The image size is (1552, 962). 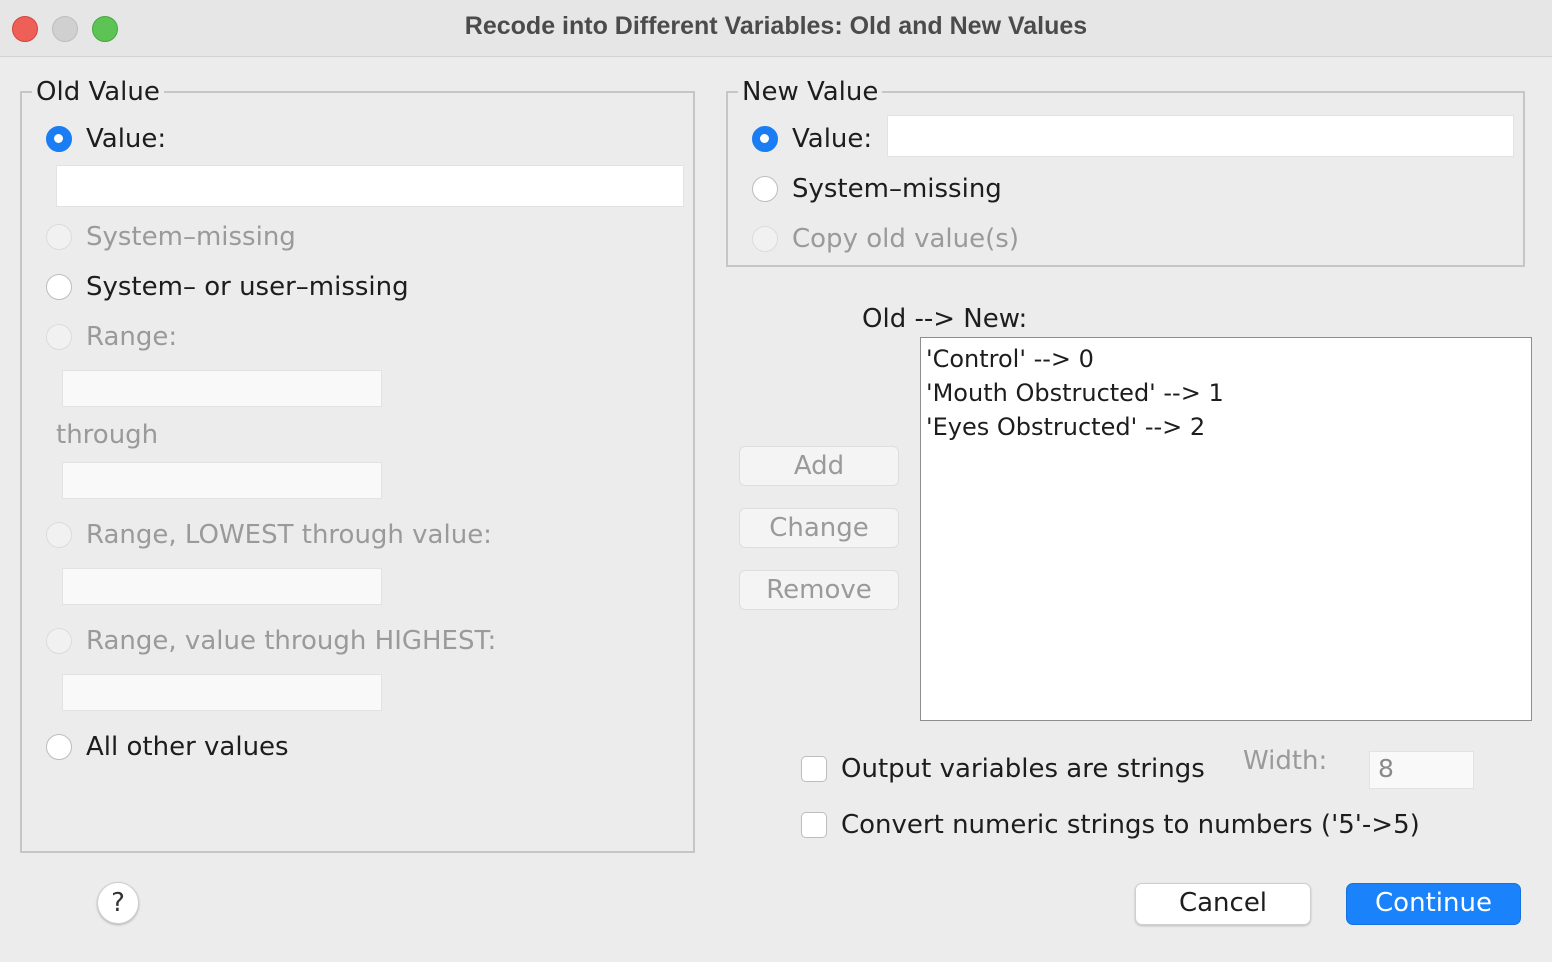 I want to click on new-value-radio-label: Value:, so click(x=832, y=139).